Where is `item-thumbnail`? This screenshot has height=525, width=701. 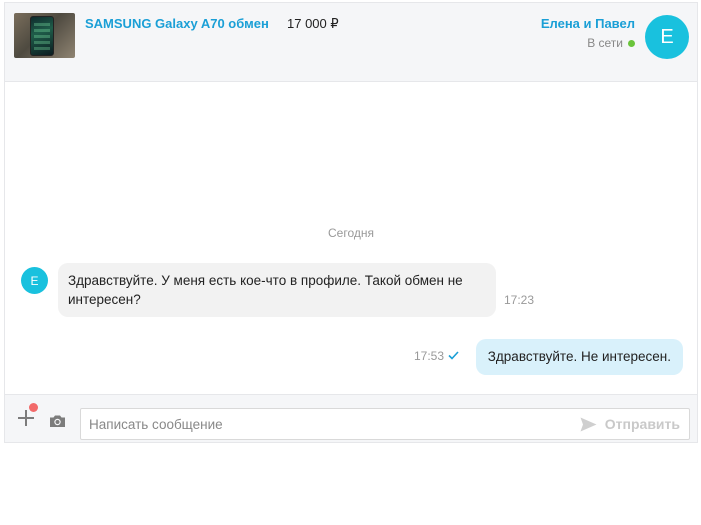 item-thumbnail is located at coordinates (44, 35).